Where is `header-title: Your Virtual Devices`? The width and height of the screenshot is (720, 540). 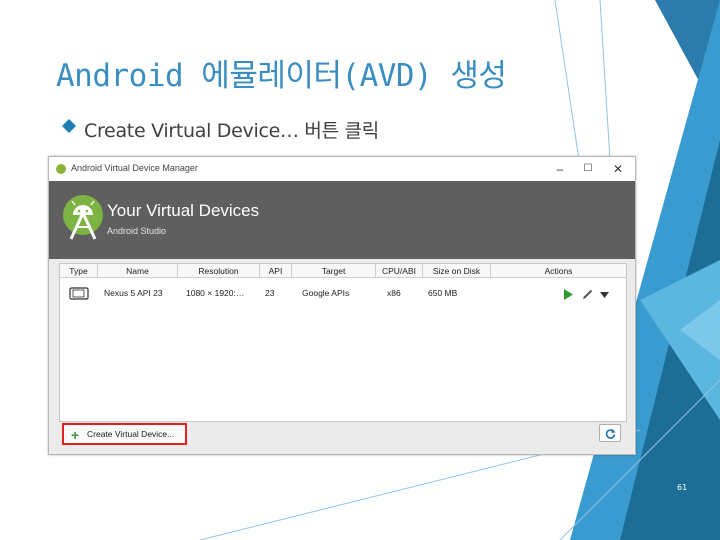
header-title: Your Virtual Devices is located at coordinates (183, 210).